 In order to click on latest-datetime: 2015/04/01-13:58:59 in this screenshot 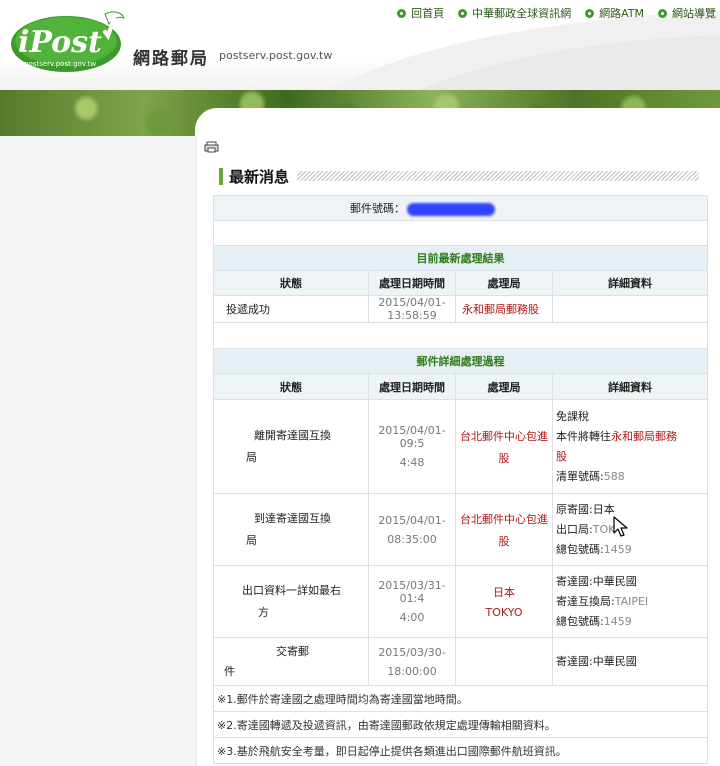, I will do `click(412, 309)`.